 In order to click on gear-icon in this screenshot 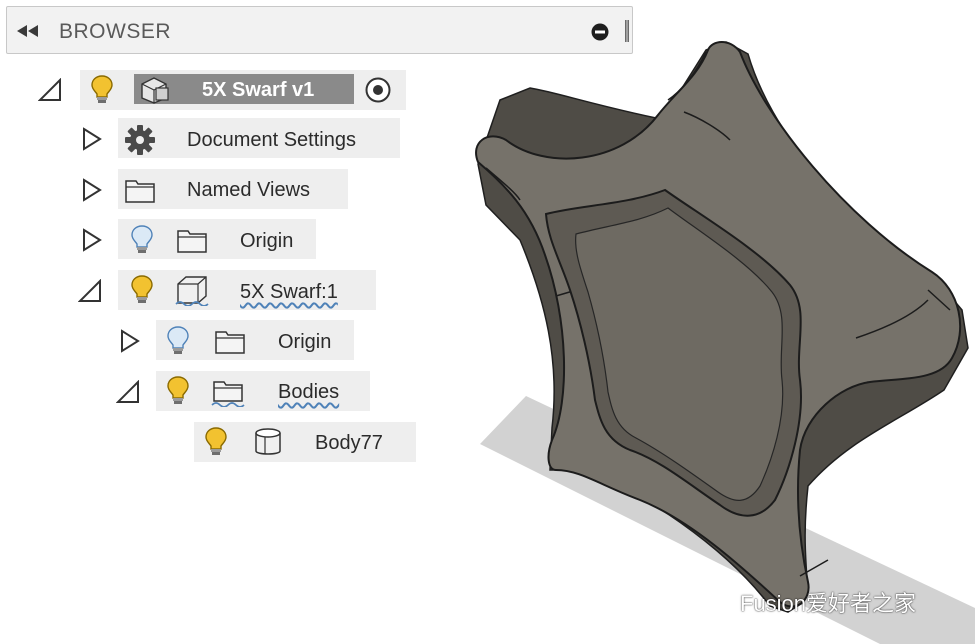, I will do `click(140, 140)`.